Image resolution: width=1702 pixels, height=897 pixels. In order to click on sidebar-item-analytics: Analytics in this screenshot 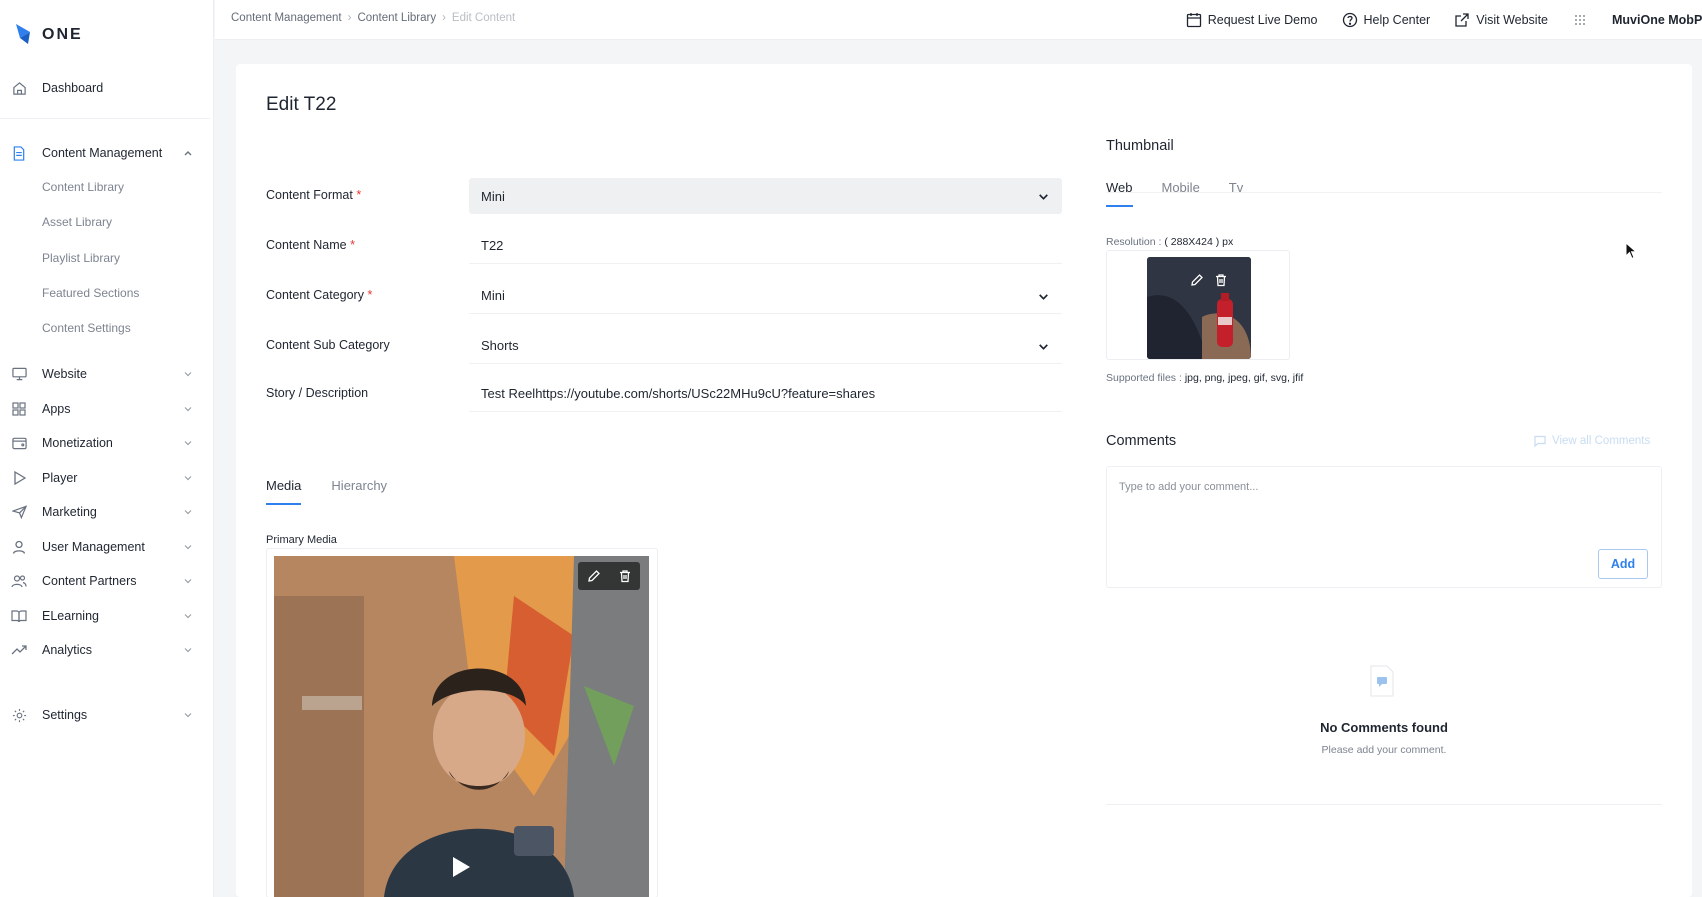, I will do `click(107, 650)`.